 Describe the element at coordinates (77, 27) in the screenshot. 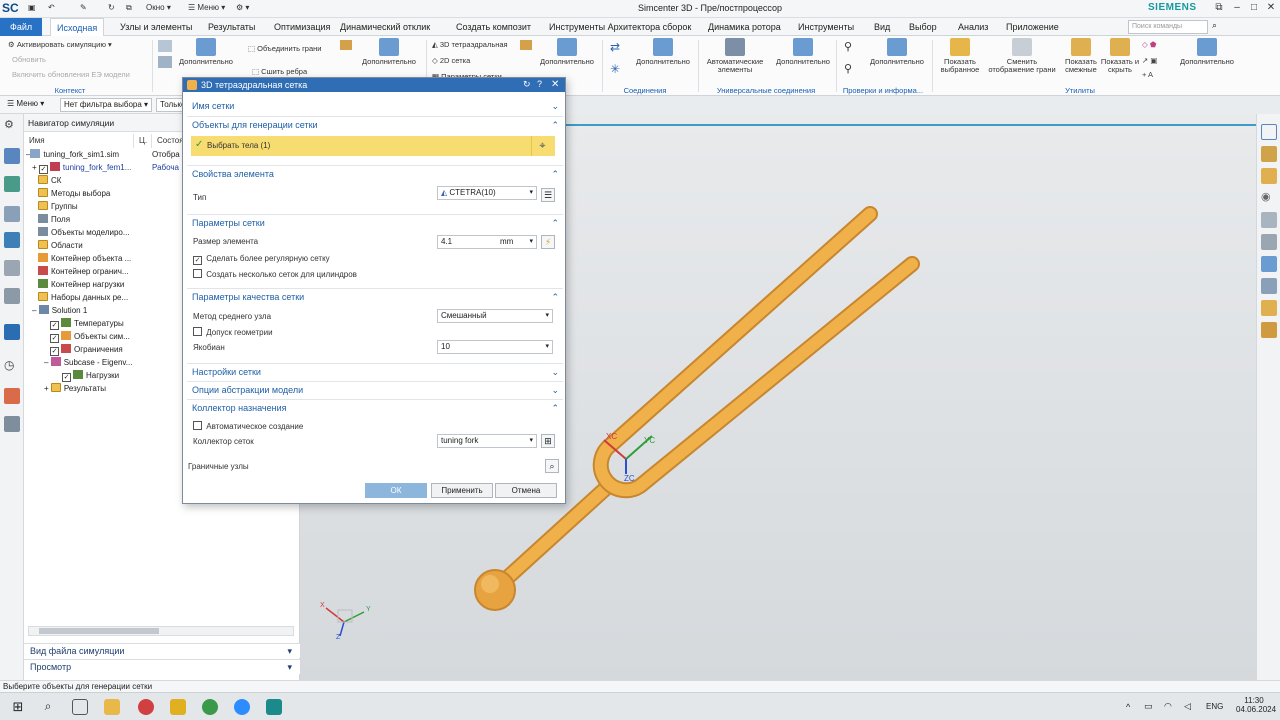

I see `tab-home: Исходная` at that location.